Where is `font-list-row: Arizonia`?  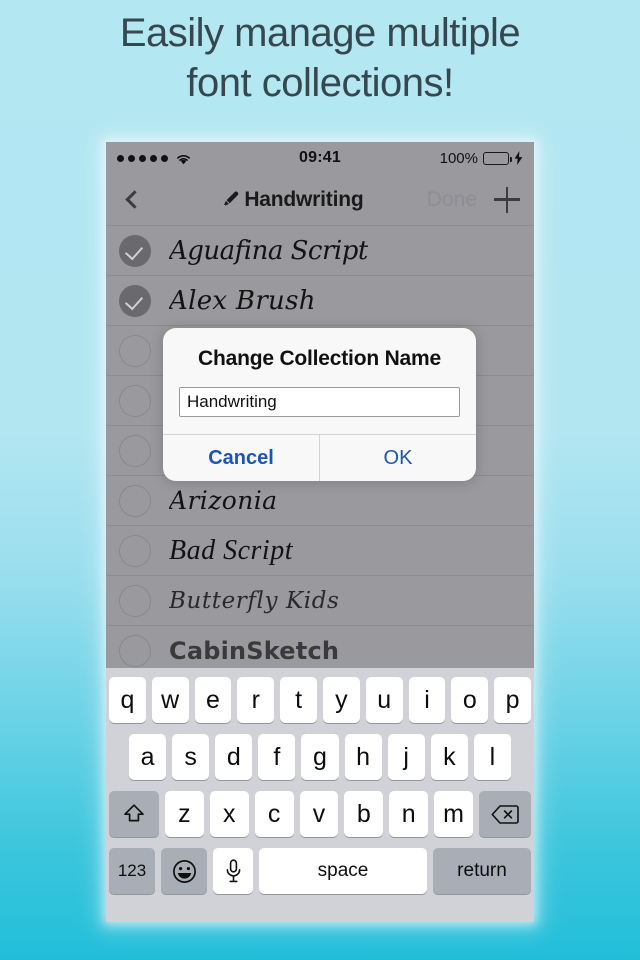
font-list-row: Arizonia is located at coordinates (320, 501).